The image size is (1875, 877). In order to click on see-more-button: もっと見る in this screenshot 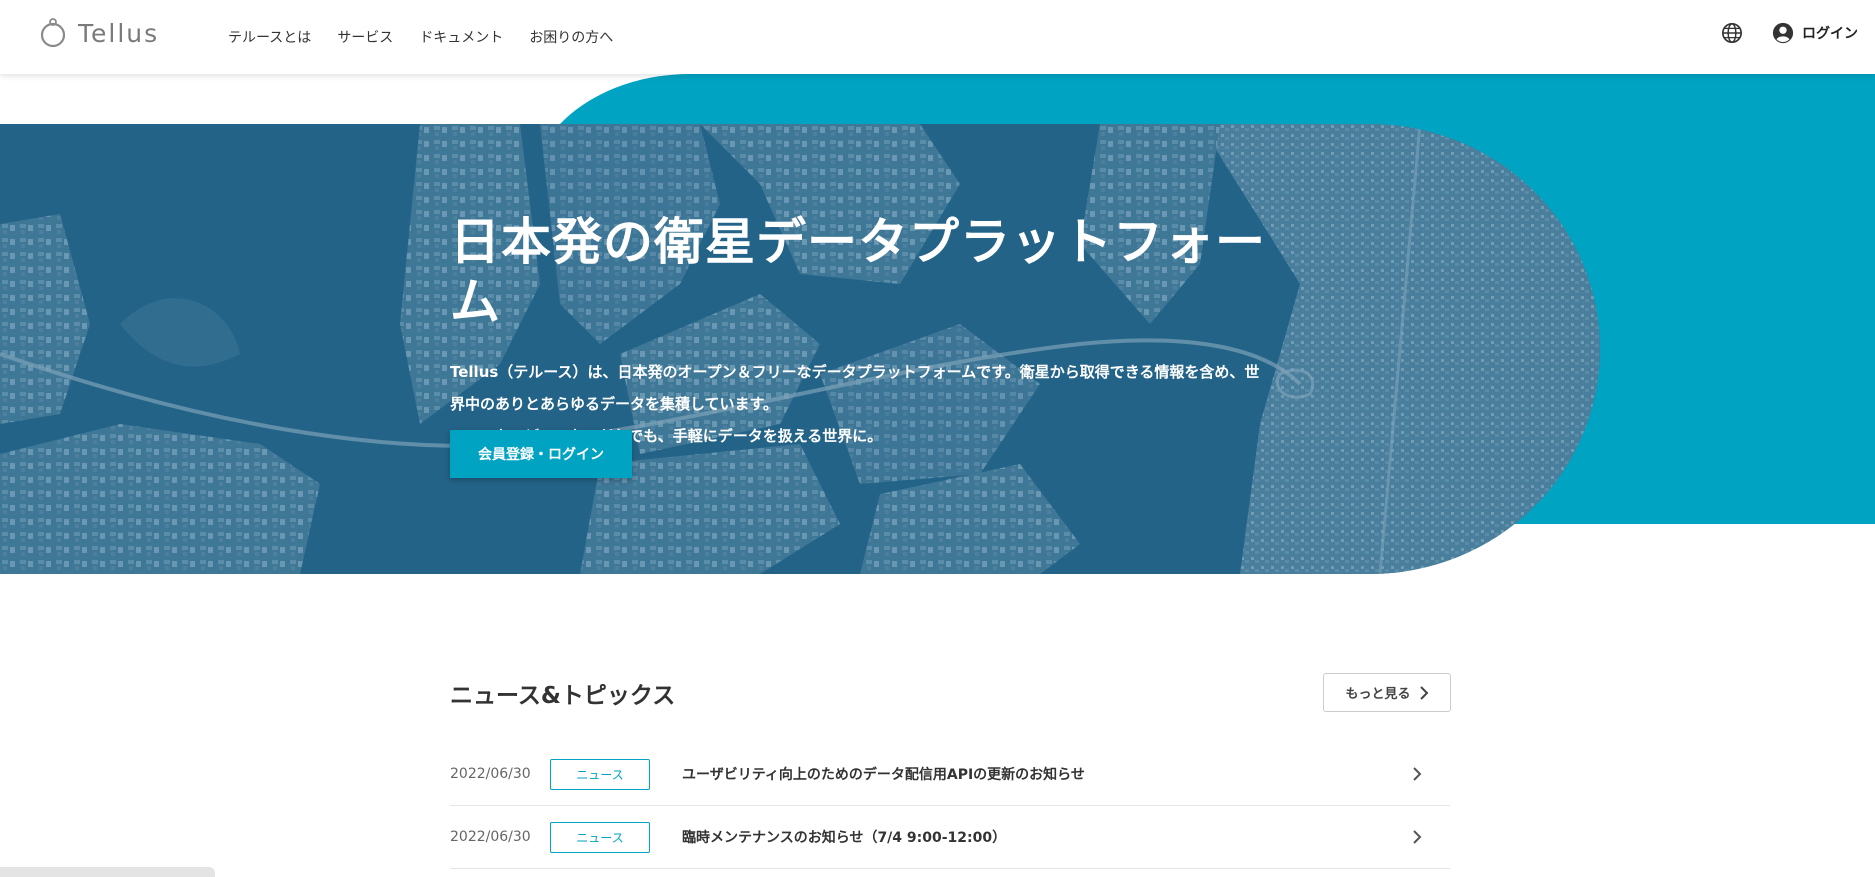, I will do `click(1387, 692)`.